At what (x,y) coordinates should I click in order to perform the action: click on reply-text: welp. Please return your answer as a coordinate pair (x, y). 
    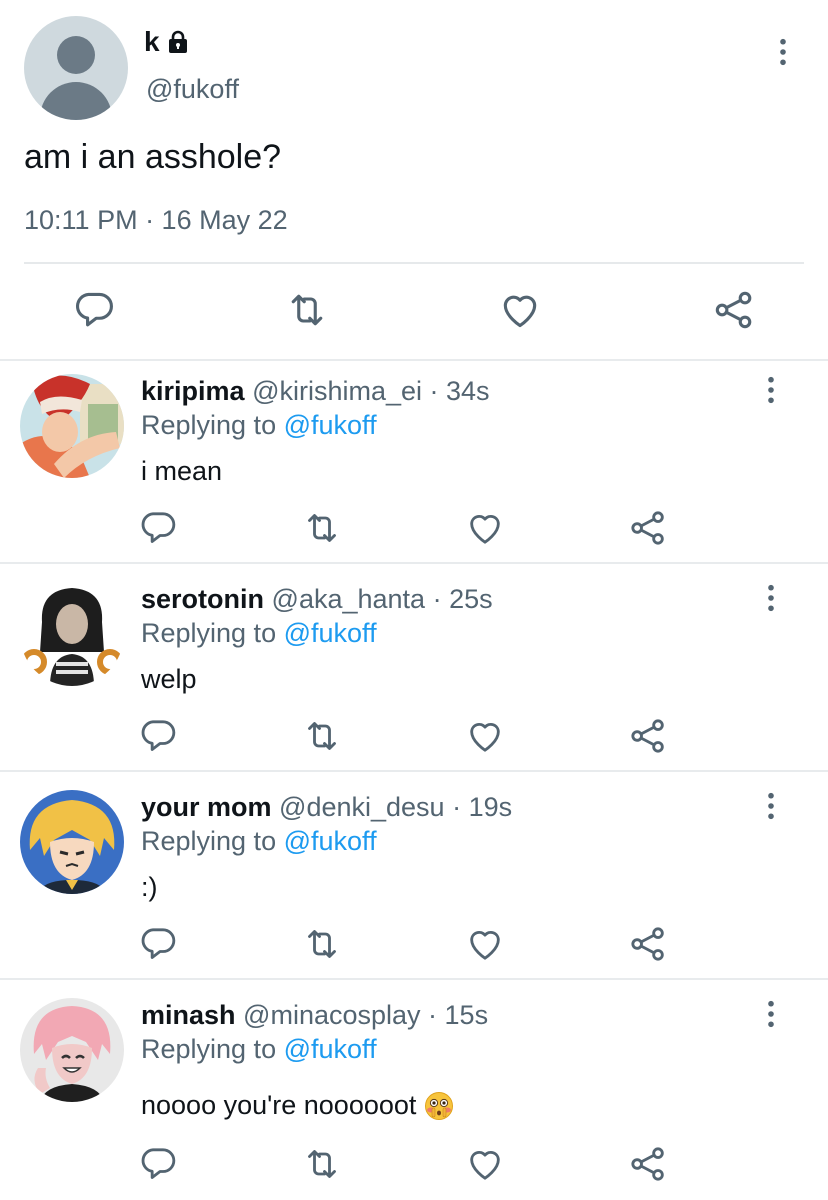
    Looking at the image, I should click on (169, 679).